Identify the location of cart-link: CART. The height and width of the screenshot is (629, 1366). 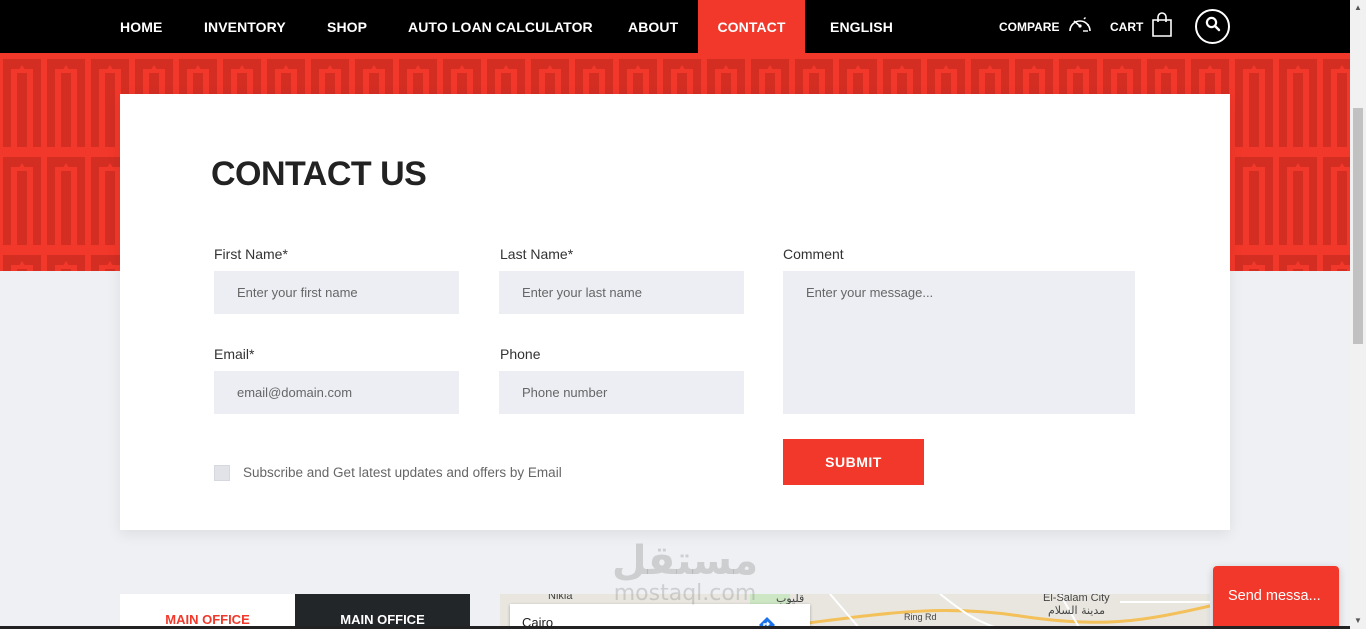
(1141, 26).